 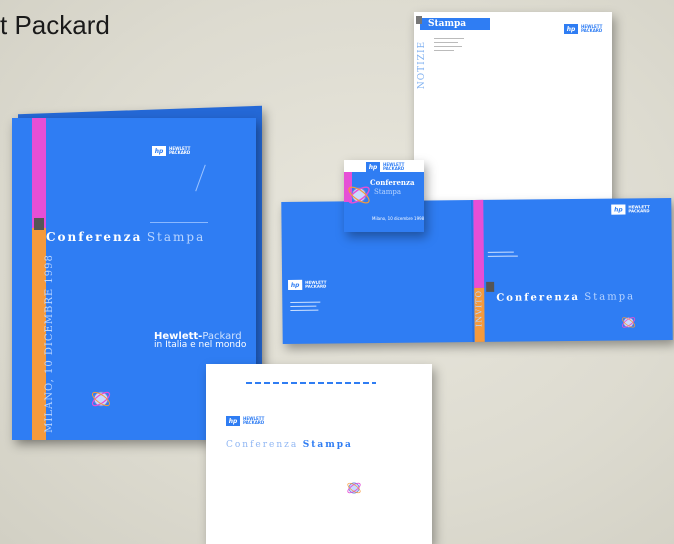 What do you see at coordinates (171, 151) in the screenshot?
I see `folder-hp-logo: hp HEWLETT PACKARD` at bounding box center [171, 151].